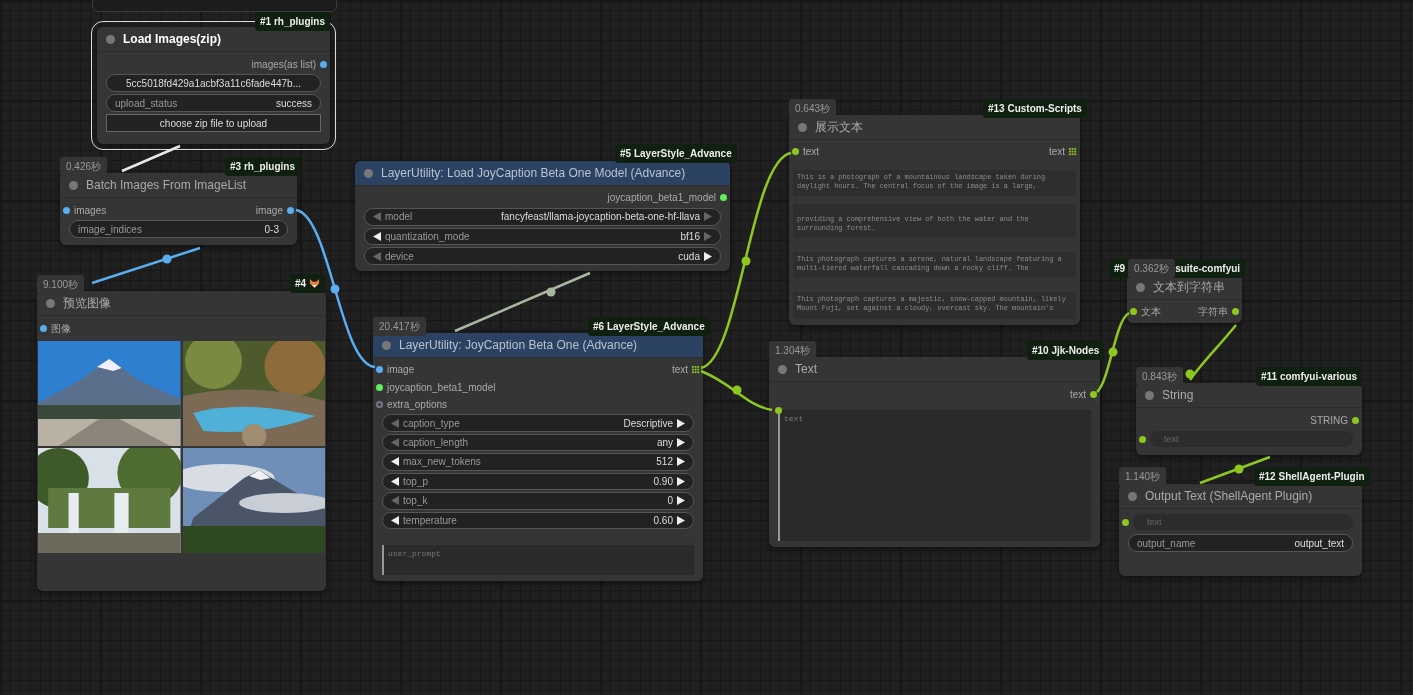  Describe the element at coordinates (178, 229) in the screenshot. I see `widget-field: image_indices 0-3` at that location.